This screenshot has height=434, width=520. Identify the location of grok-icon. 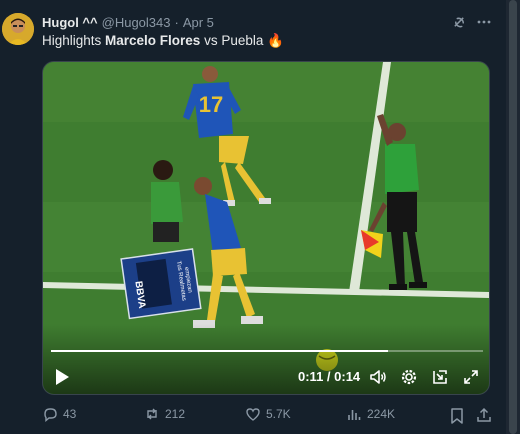
(459, 22).